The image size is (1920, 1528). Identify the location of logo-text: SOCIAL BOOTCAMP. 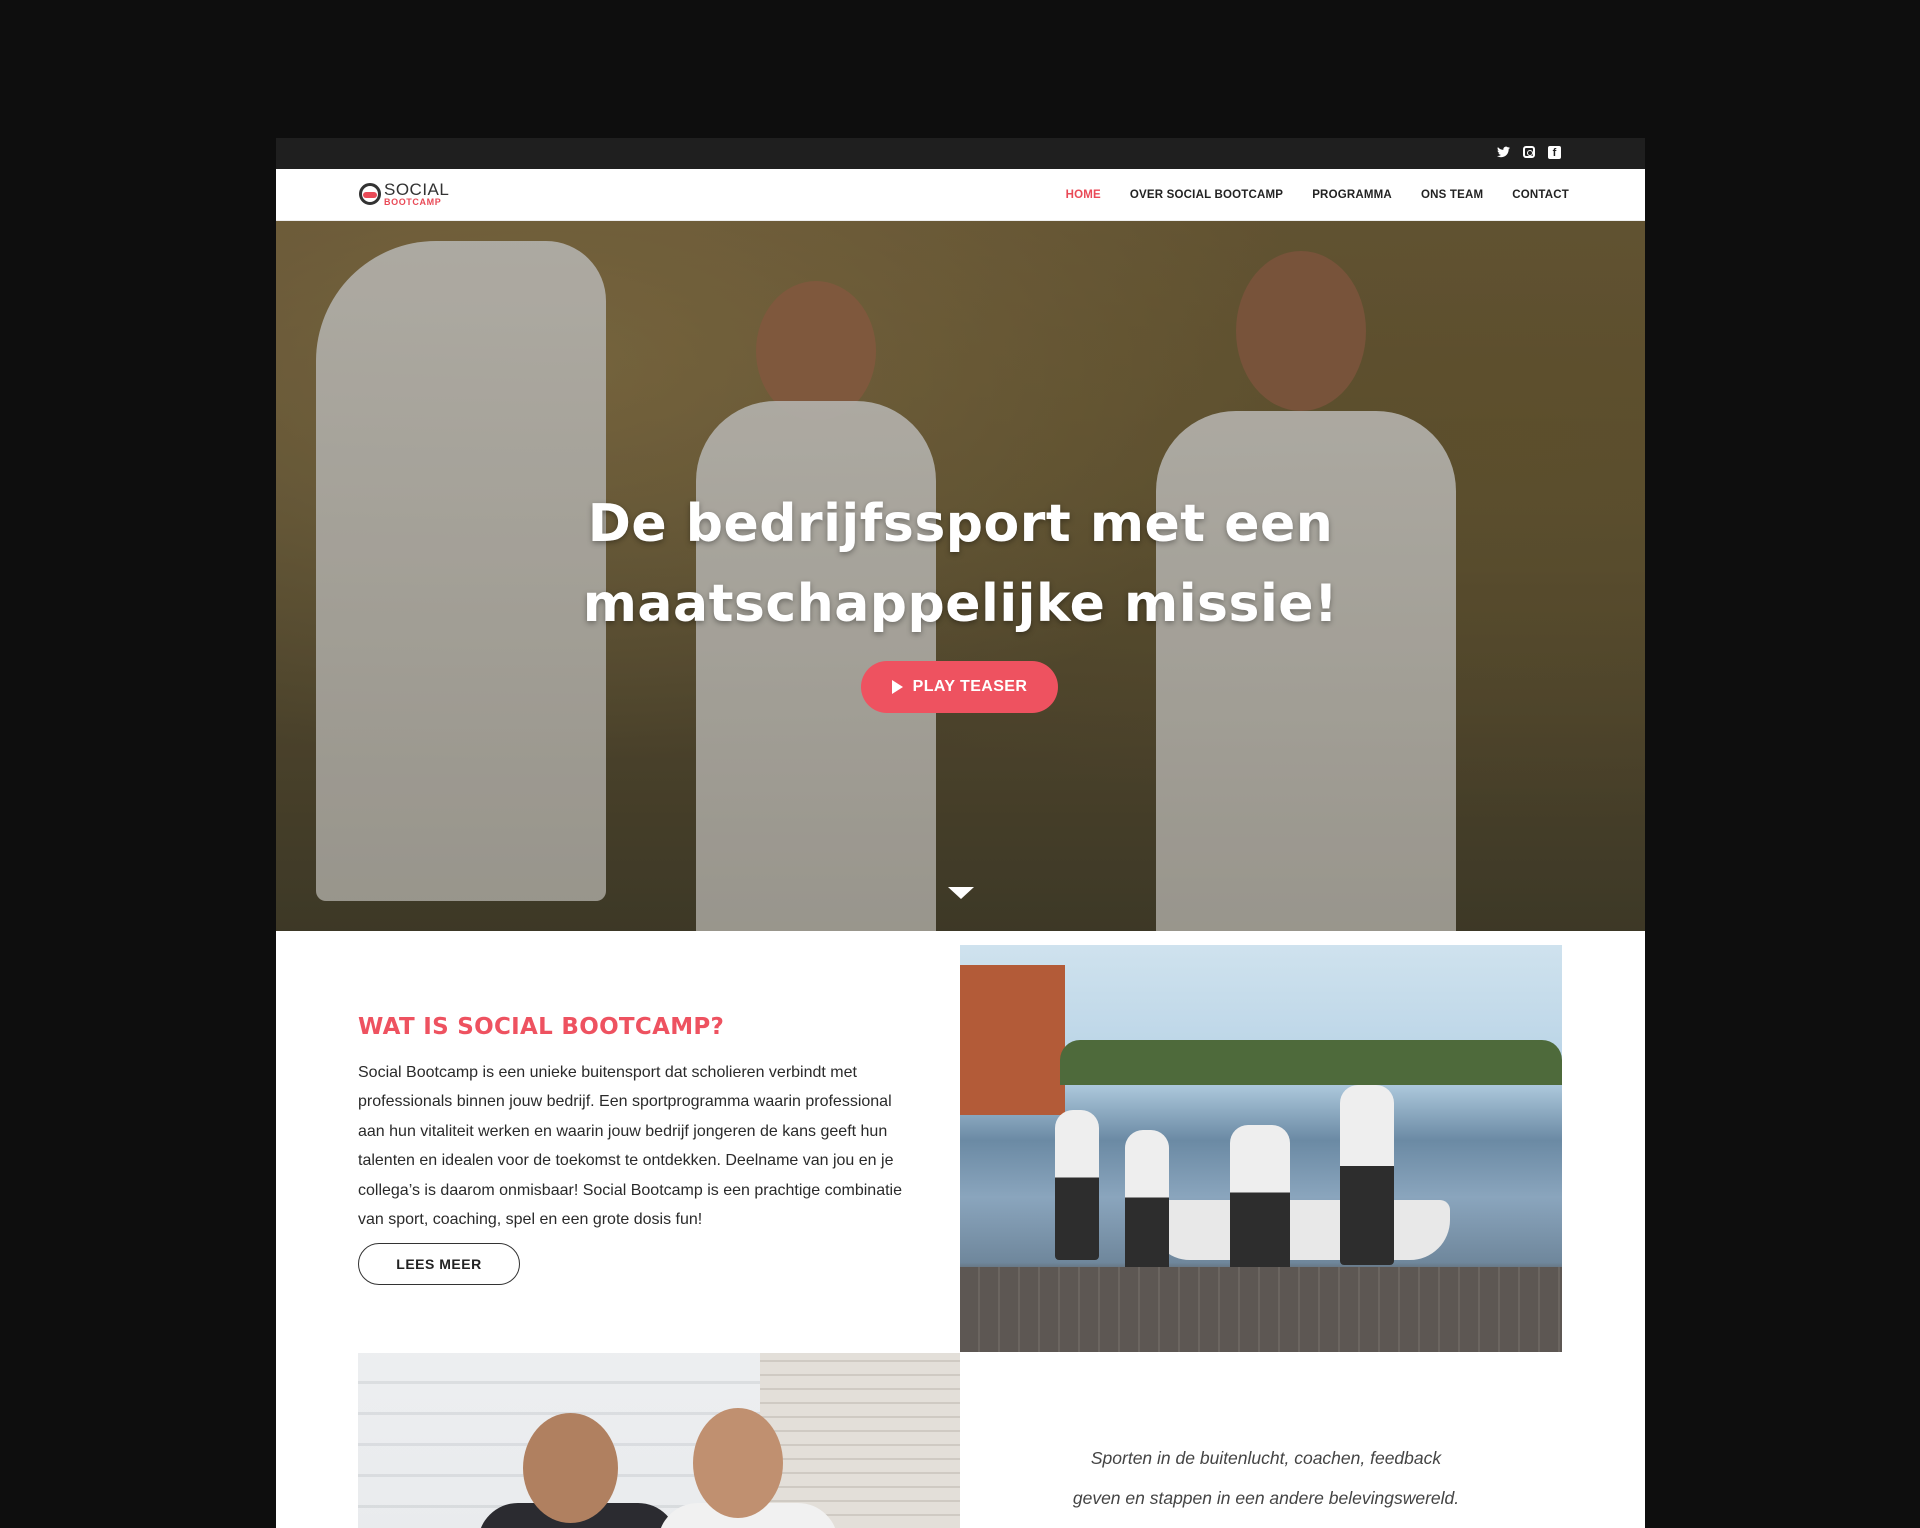
(416, 194).